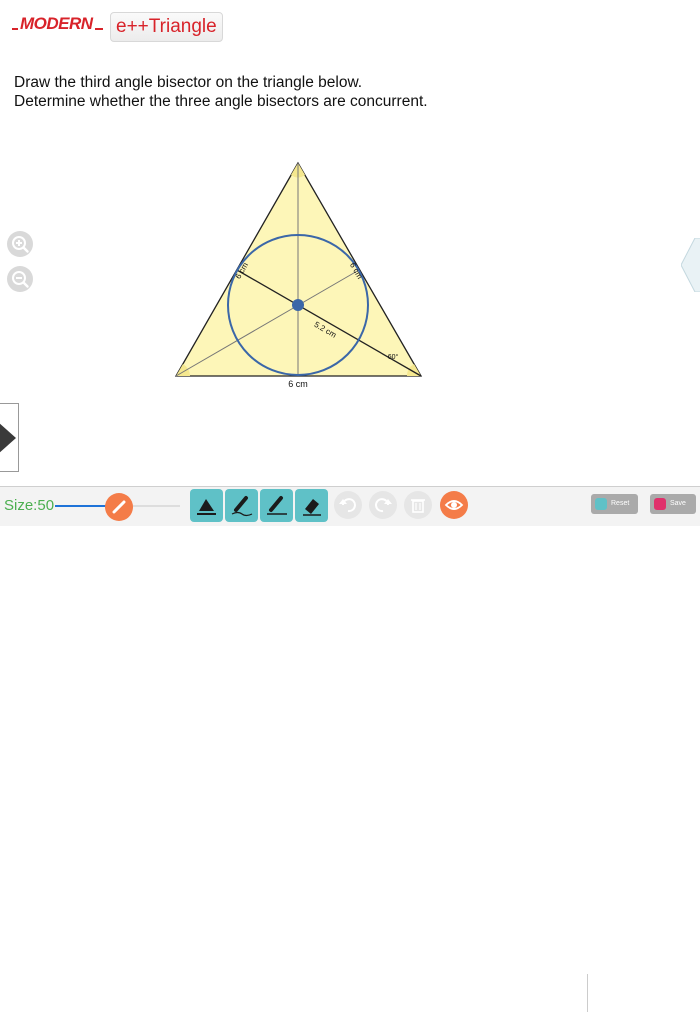 This screenshot has height=1012, width=700. I want to click on redo-button, so click(383, 505).